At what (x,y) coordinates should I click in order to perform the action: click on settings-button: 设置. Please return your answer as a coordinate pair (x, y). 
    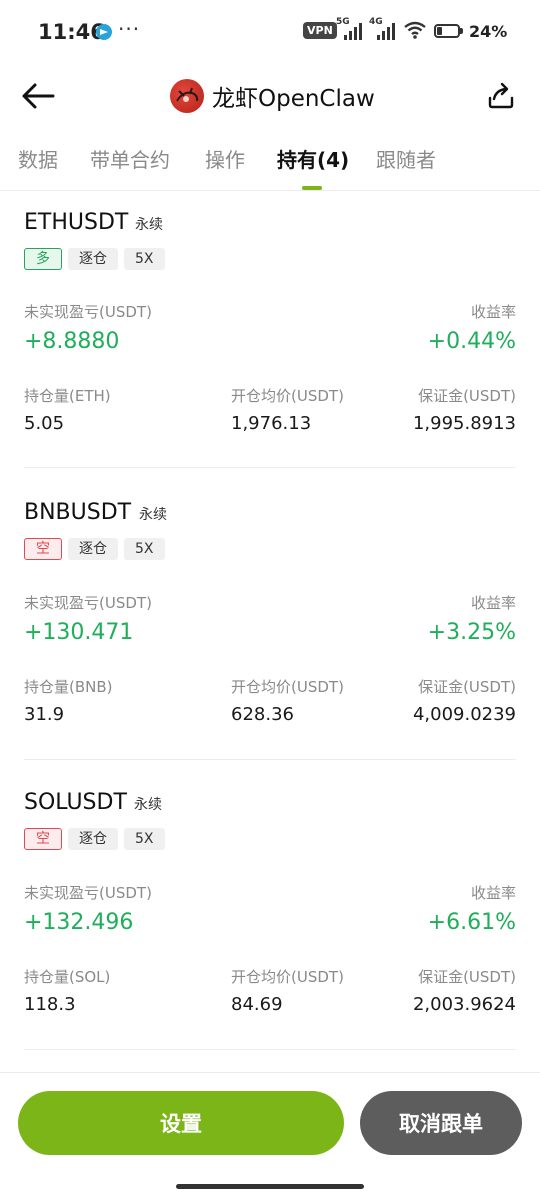
    Looking at the image, I should click on (181, 1123).